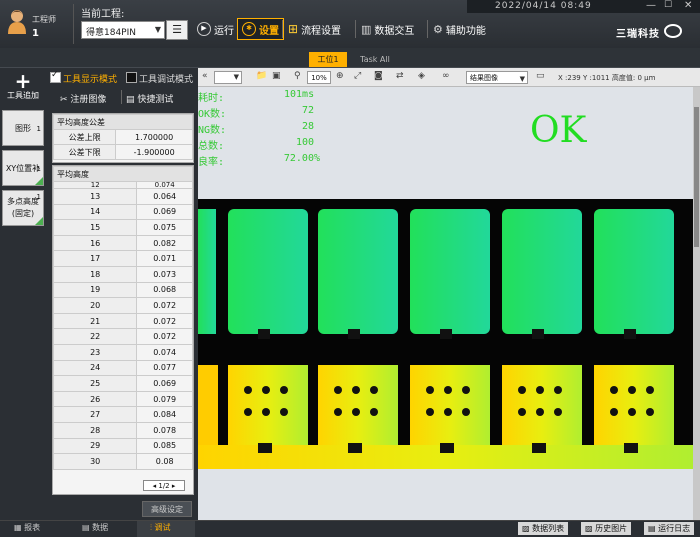  What do you see at coordinates (155, 486) in the screenshot?
I see `prev-page-icon: ◂` at bounding box center [155, 486].